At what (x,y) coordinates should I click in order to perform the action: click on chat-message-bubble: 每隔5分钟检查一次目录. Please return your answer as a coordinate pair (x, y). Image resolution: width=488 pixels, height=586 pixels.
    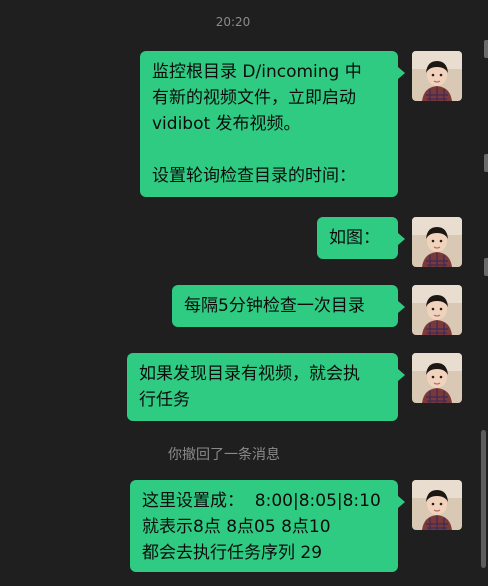
    Looking at the image, I should click on (288, 306).